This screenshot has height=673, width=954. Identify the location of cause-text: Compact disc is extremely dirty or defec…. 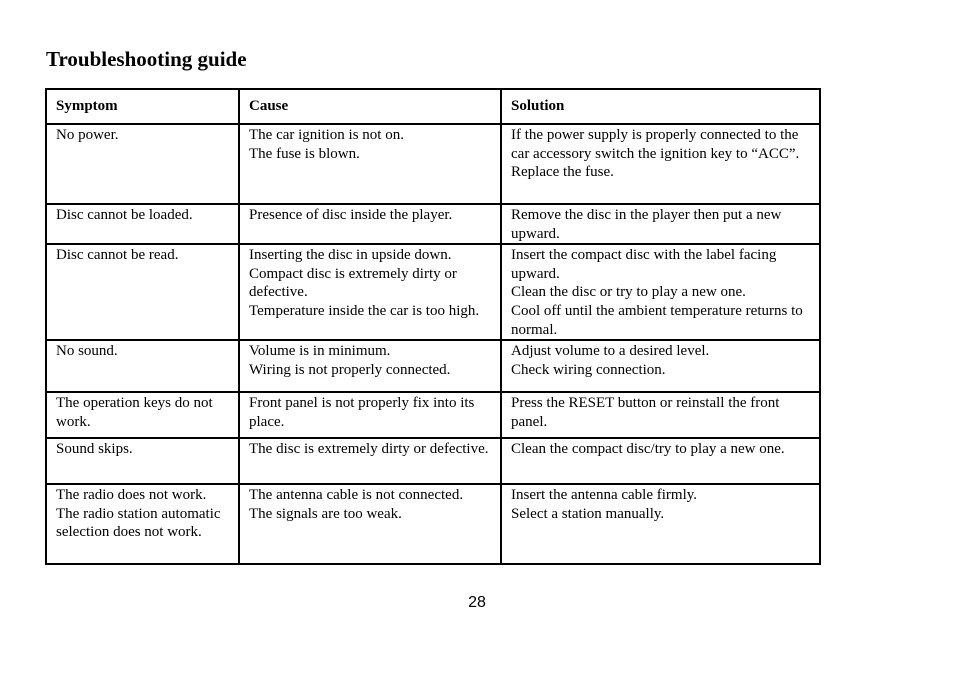
(353, 283).